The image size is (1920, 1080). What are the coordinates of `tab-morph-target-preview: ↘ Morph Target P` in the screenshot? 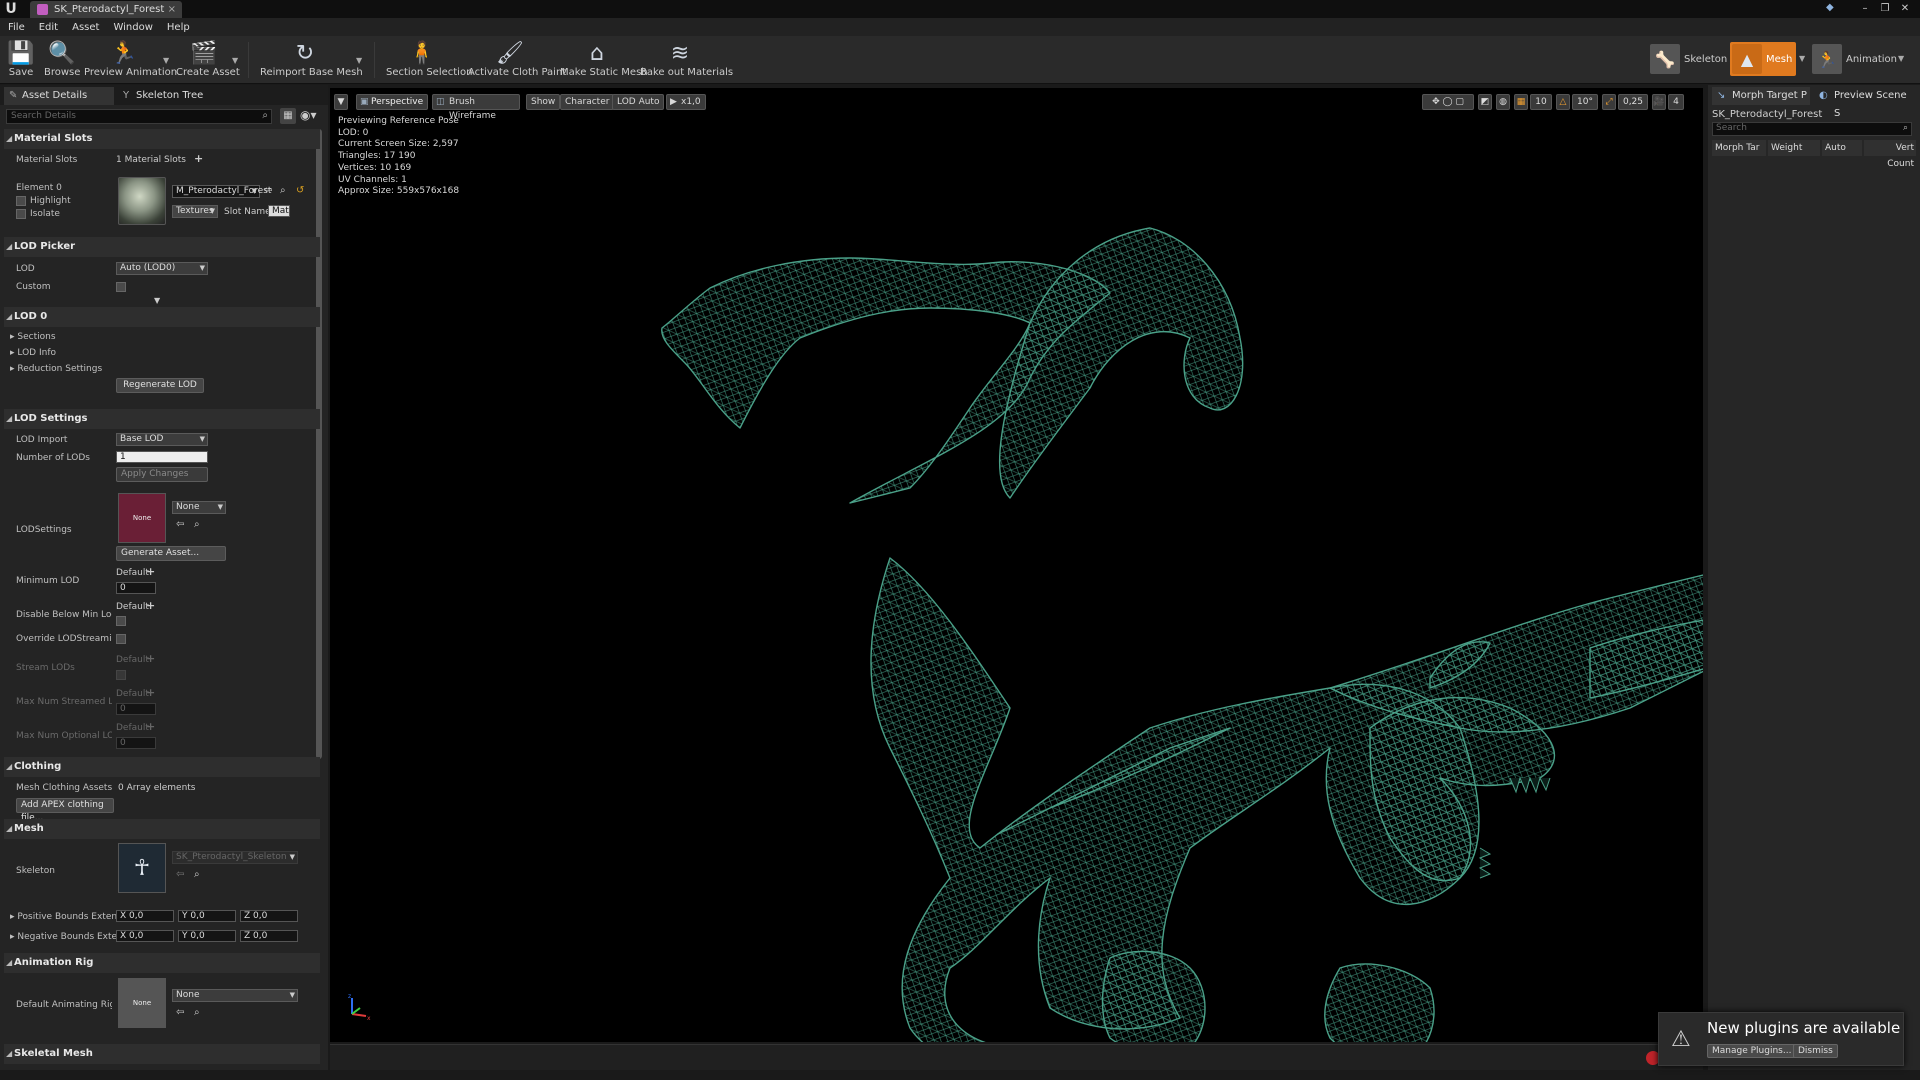 It's located at (1761, 96).